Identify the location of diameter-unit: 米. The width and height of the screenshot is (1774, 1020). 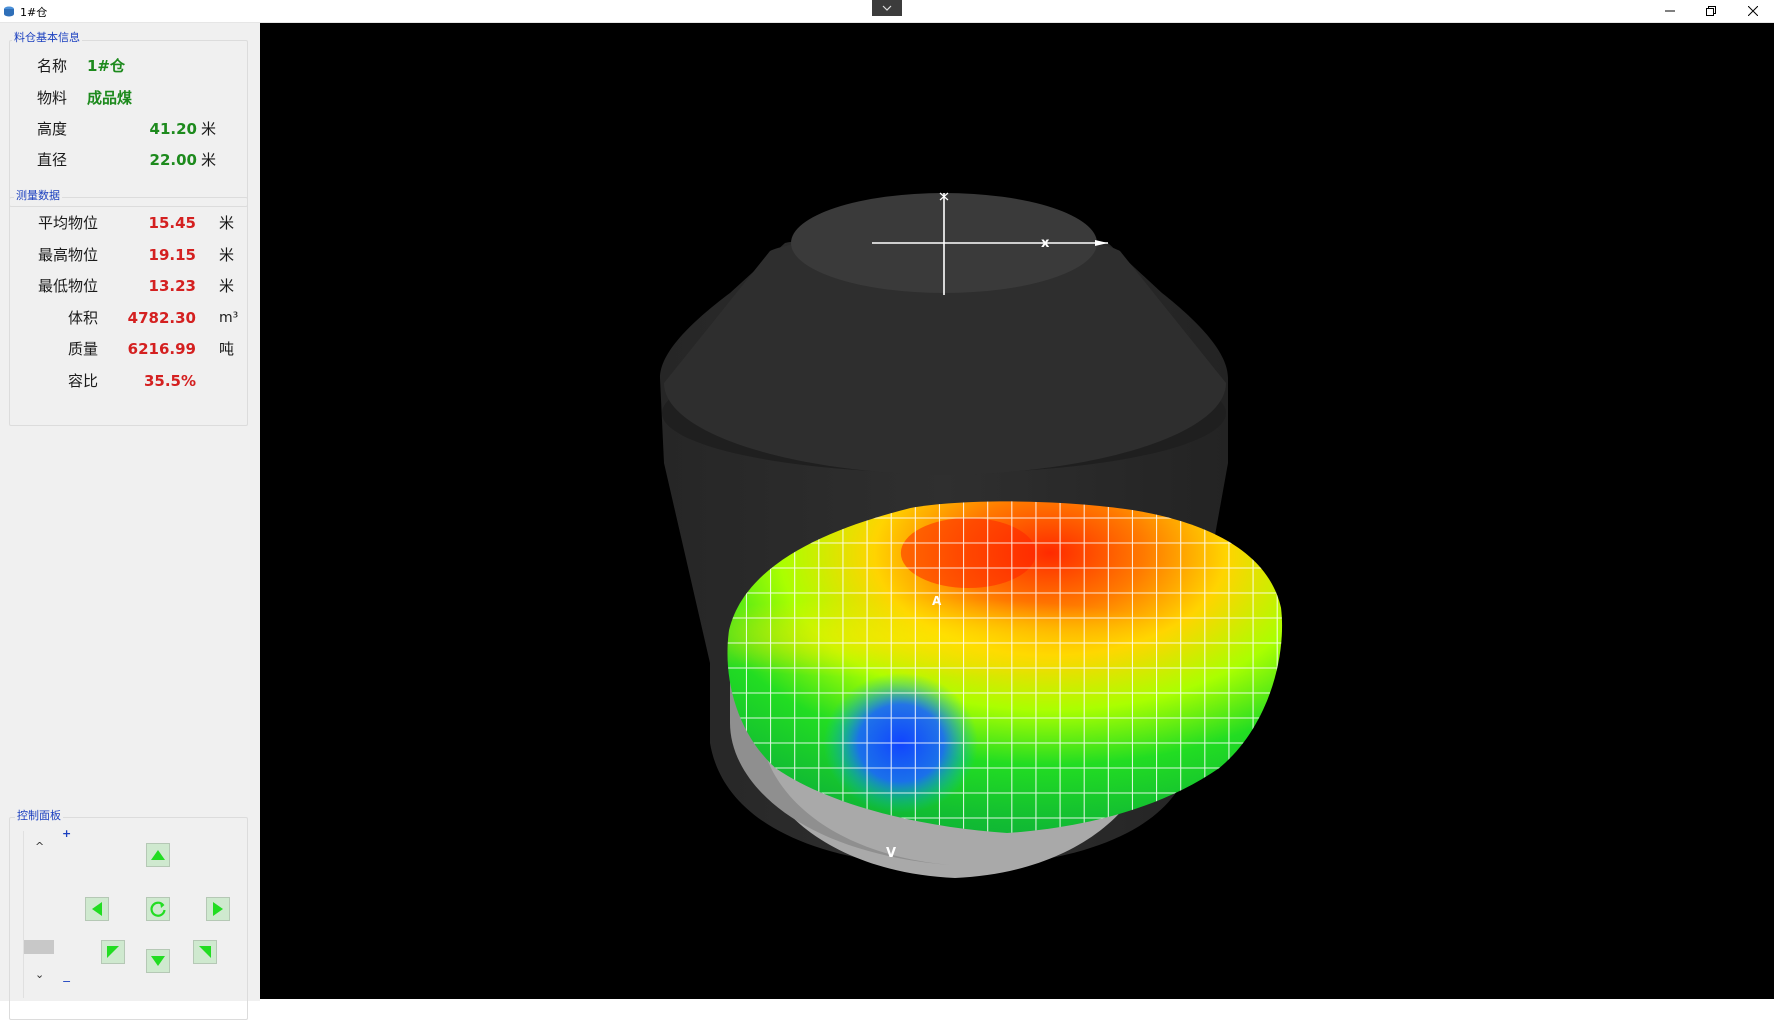
(209, 160).